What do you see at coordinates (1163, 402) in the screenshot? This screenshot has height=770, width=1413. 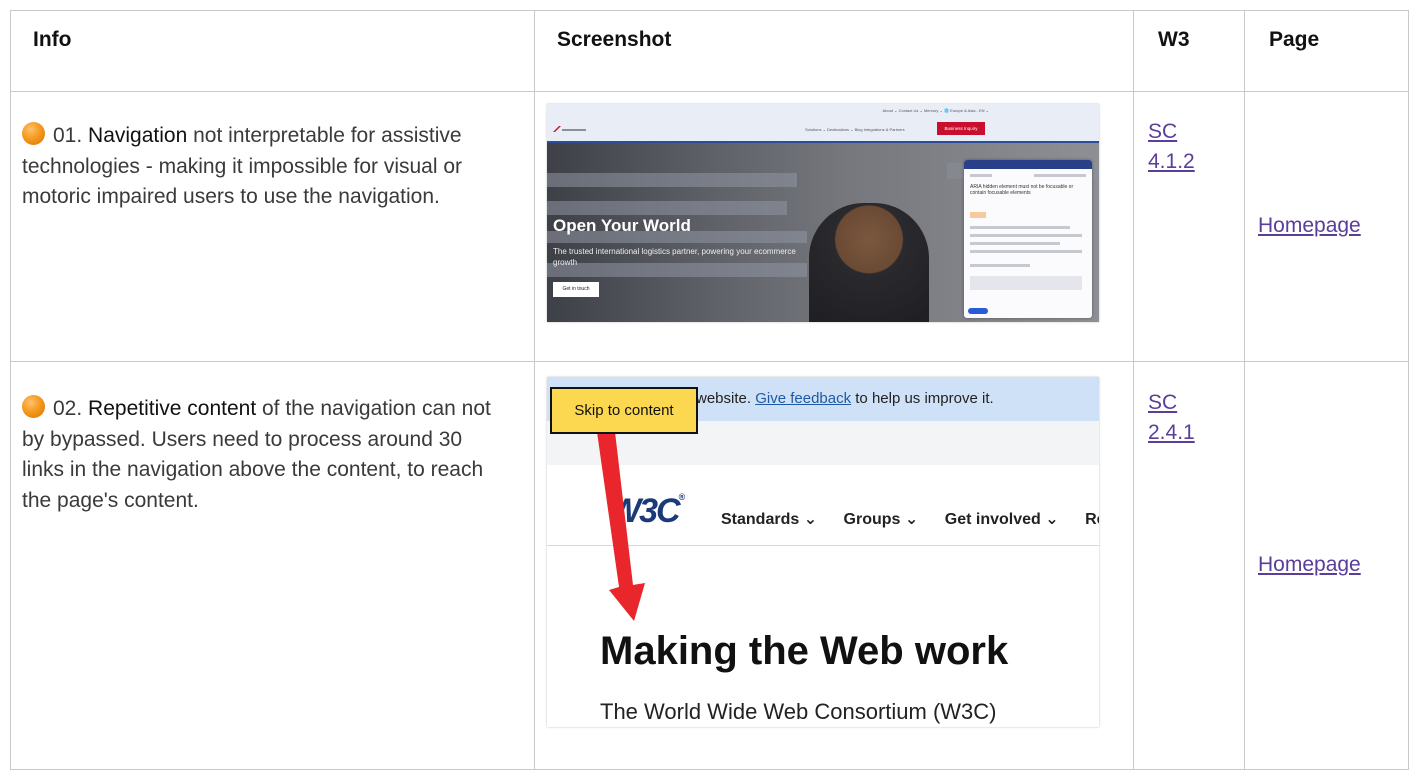 I see `issue-2-w3-sc: SC` at bounding box center [1163, 402].